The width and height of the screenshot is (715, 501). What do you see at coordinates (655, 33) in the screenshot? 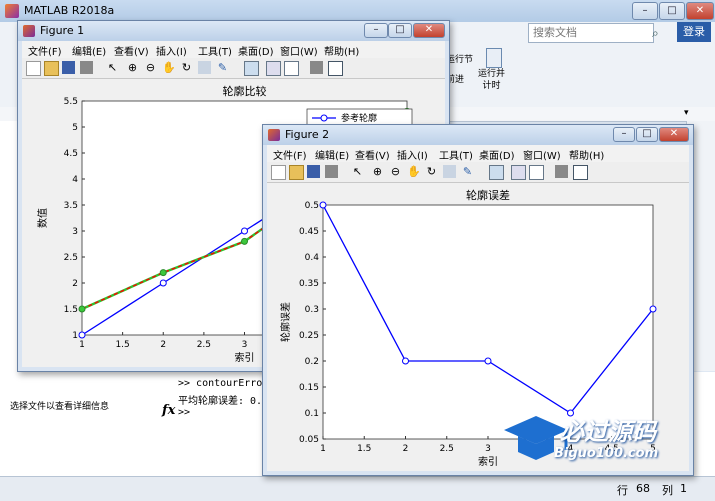
I see `search-icon: ⌕` at bounding box center [655, 33].